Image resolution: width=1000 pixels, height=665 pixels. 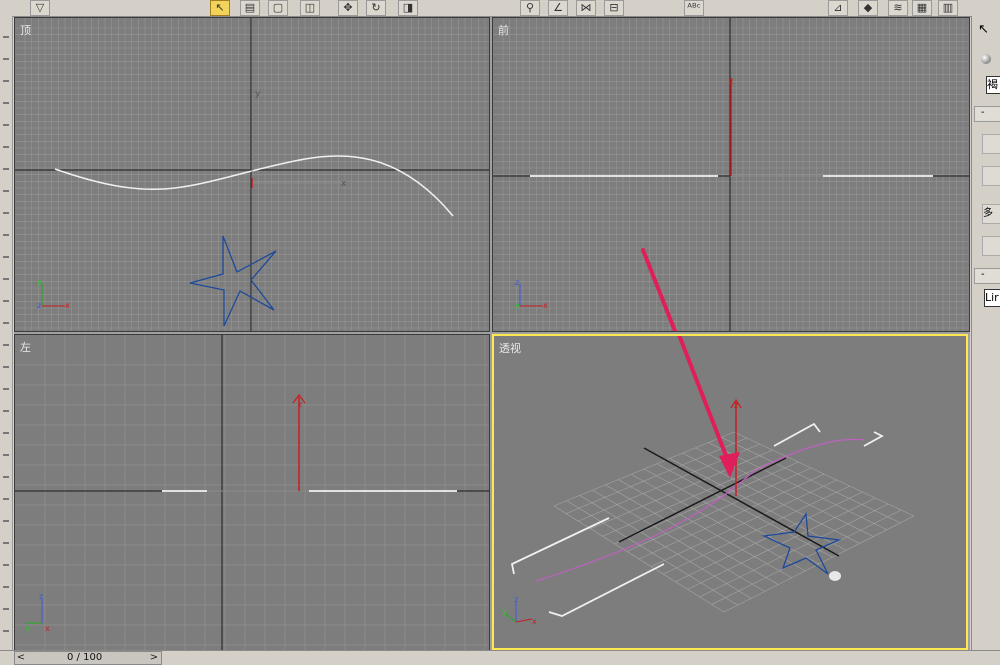 I want to click on sphere-icon, so click(x=986, y=59).